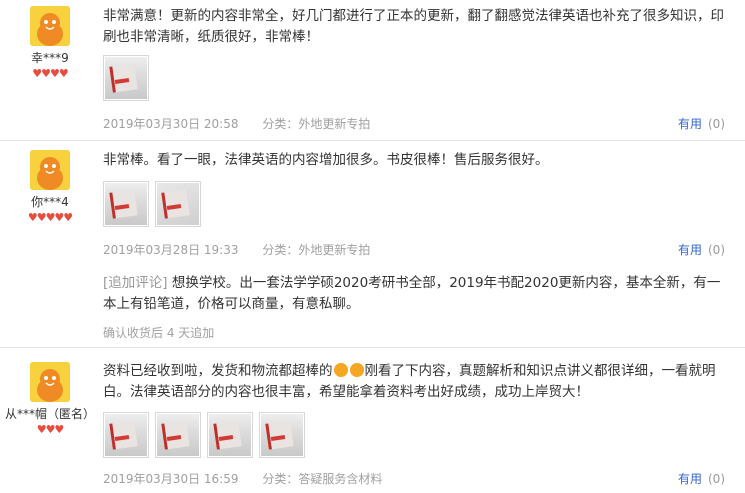  Describe the element at coordinates (135, 283) in the screenshot. I see `append-tag: [追加评论]` at that location.